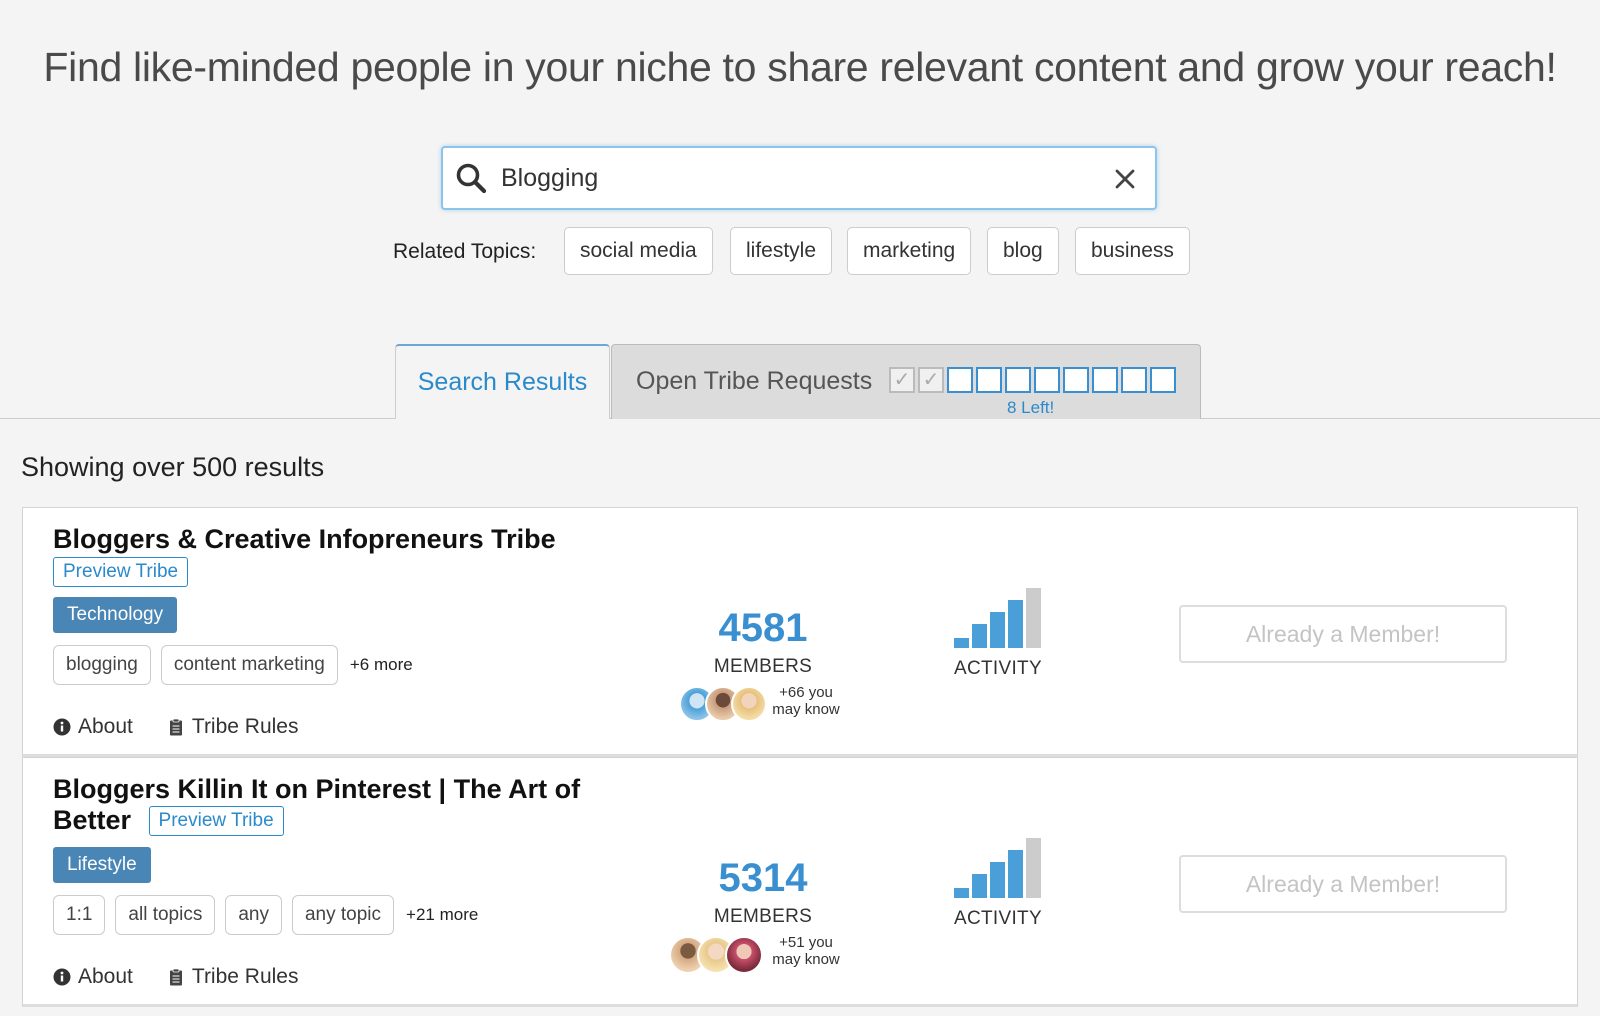 This screenshot has height=1016, width=1600. Describe the element at coordinates (304, 539) in the screenshot. I see `tribe-title: Bloggers & Creative Infopreneurs Tribe` at that location.